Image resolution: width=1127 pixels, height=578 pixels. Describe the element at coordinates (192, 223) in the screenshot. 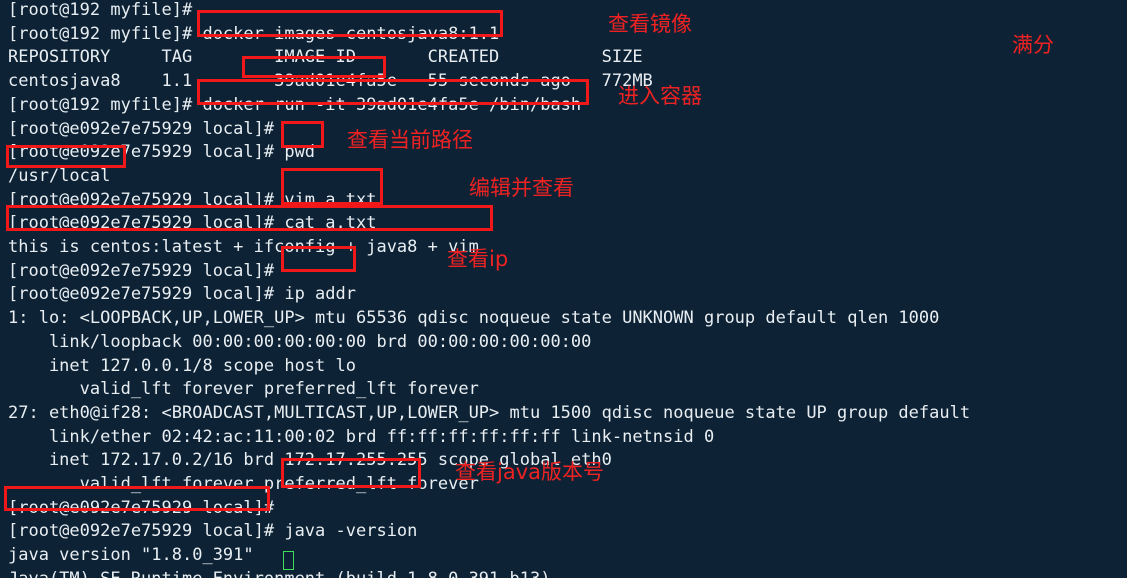

I see `terminal-line: [root@e092e7e75929 local]# cat a.txt` at that location.